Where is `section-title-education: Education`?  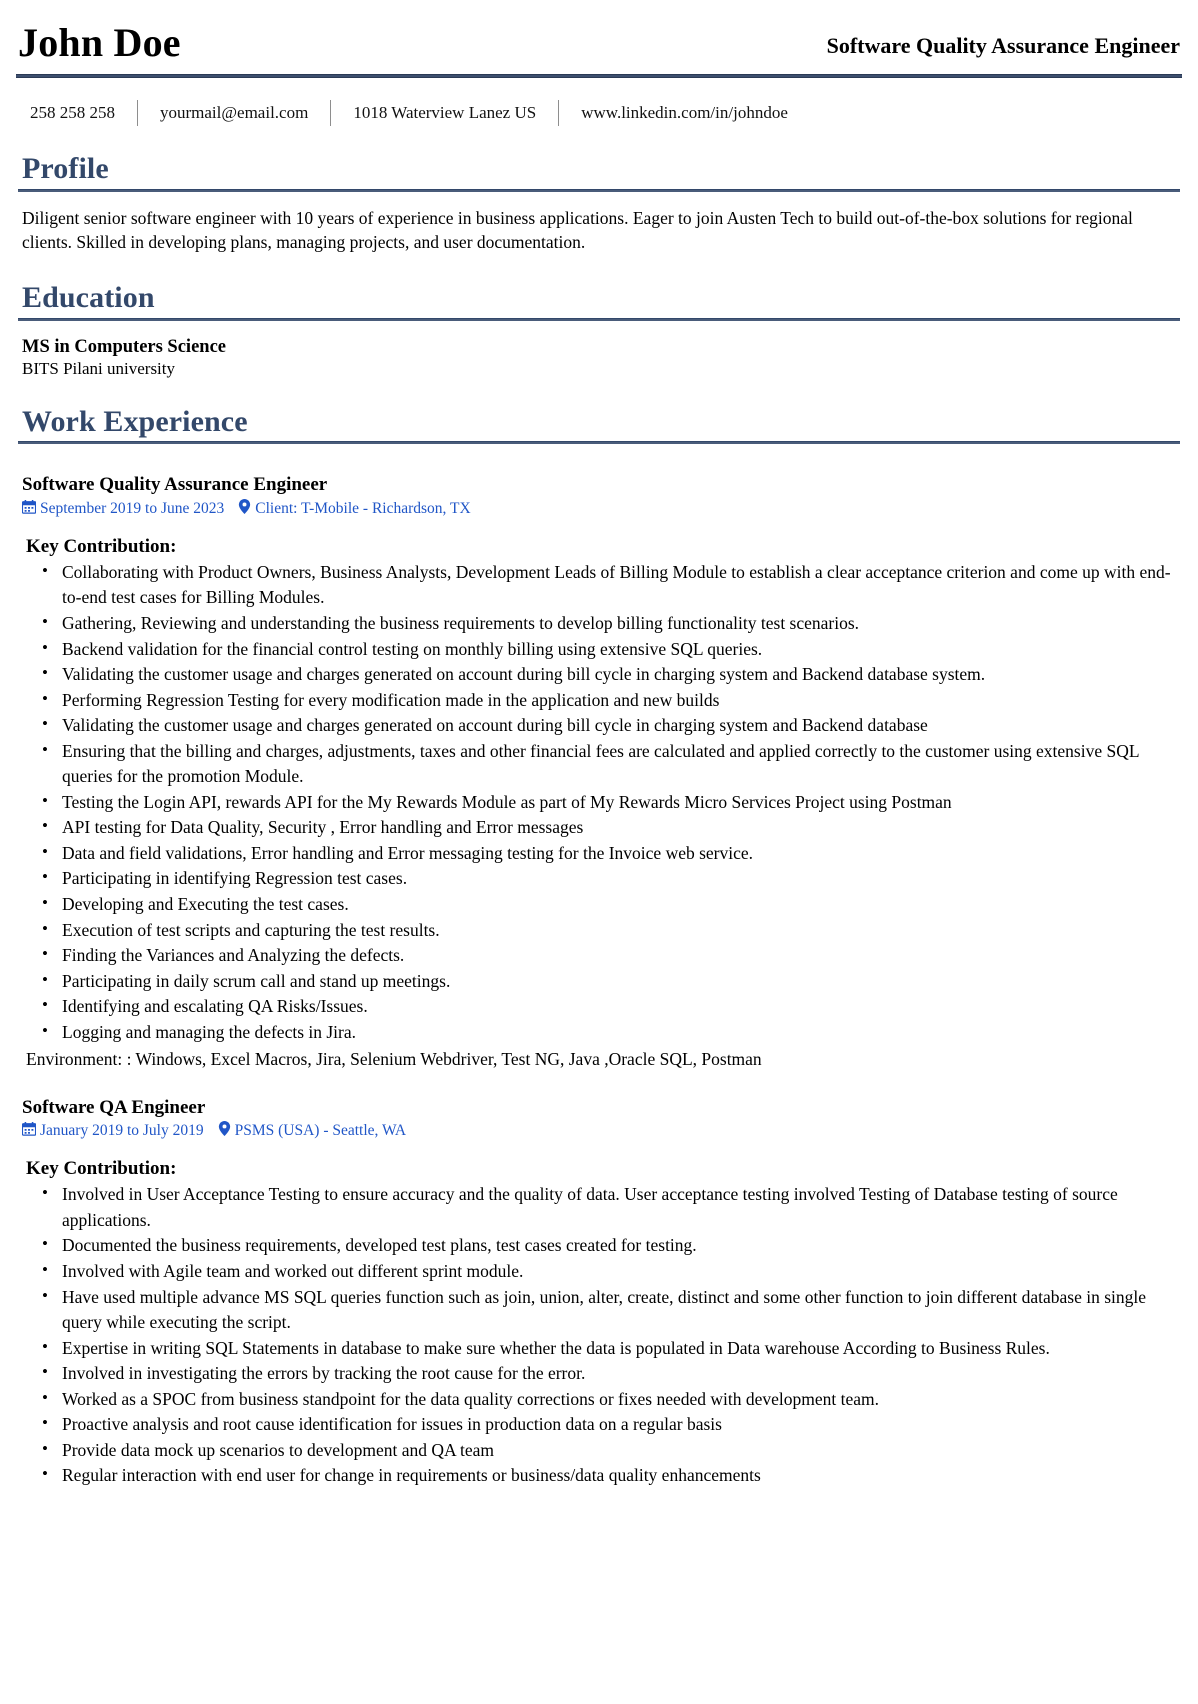
section-title-education: Education is located at coordinates (88, 298).